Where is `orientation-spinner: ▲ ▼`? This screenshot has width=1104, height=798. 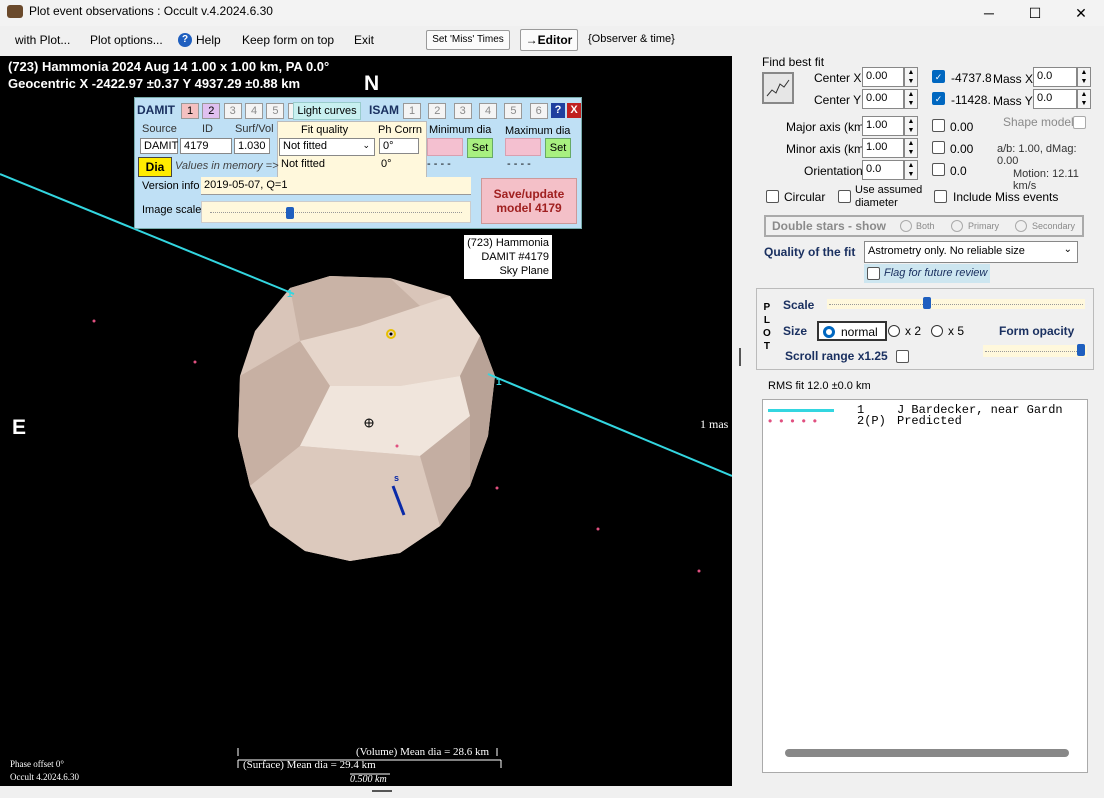 orientation-spinner: ▲ ▼ is located at coordinates (911, 170).